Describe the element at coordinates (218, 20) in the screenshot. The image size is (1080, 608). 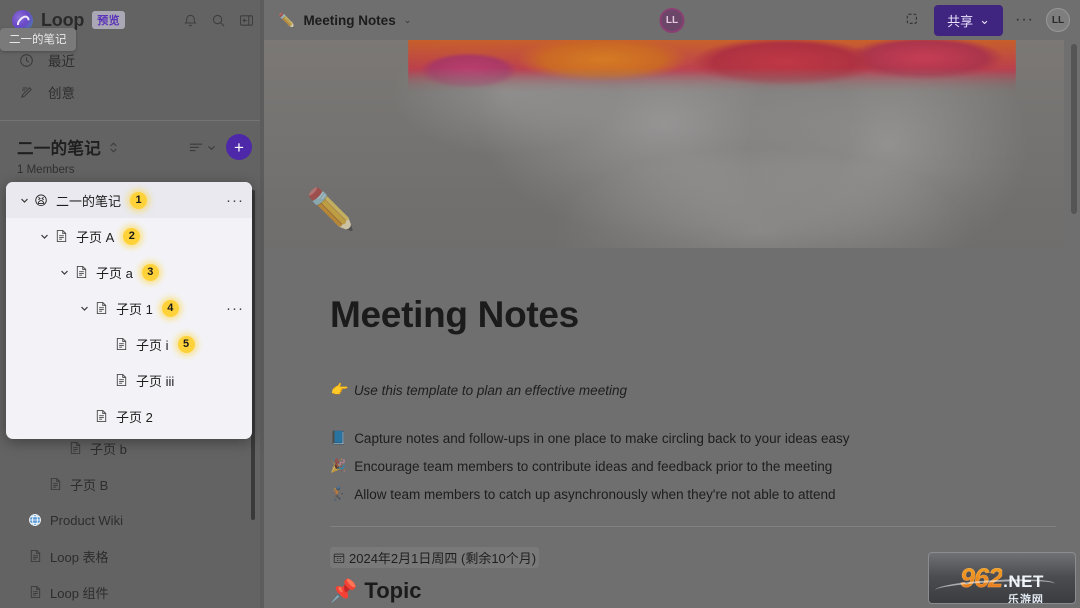
I see `search-icon` at that location.